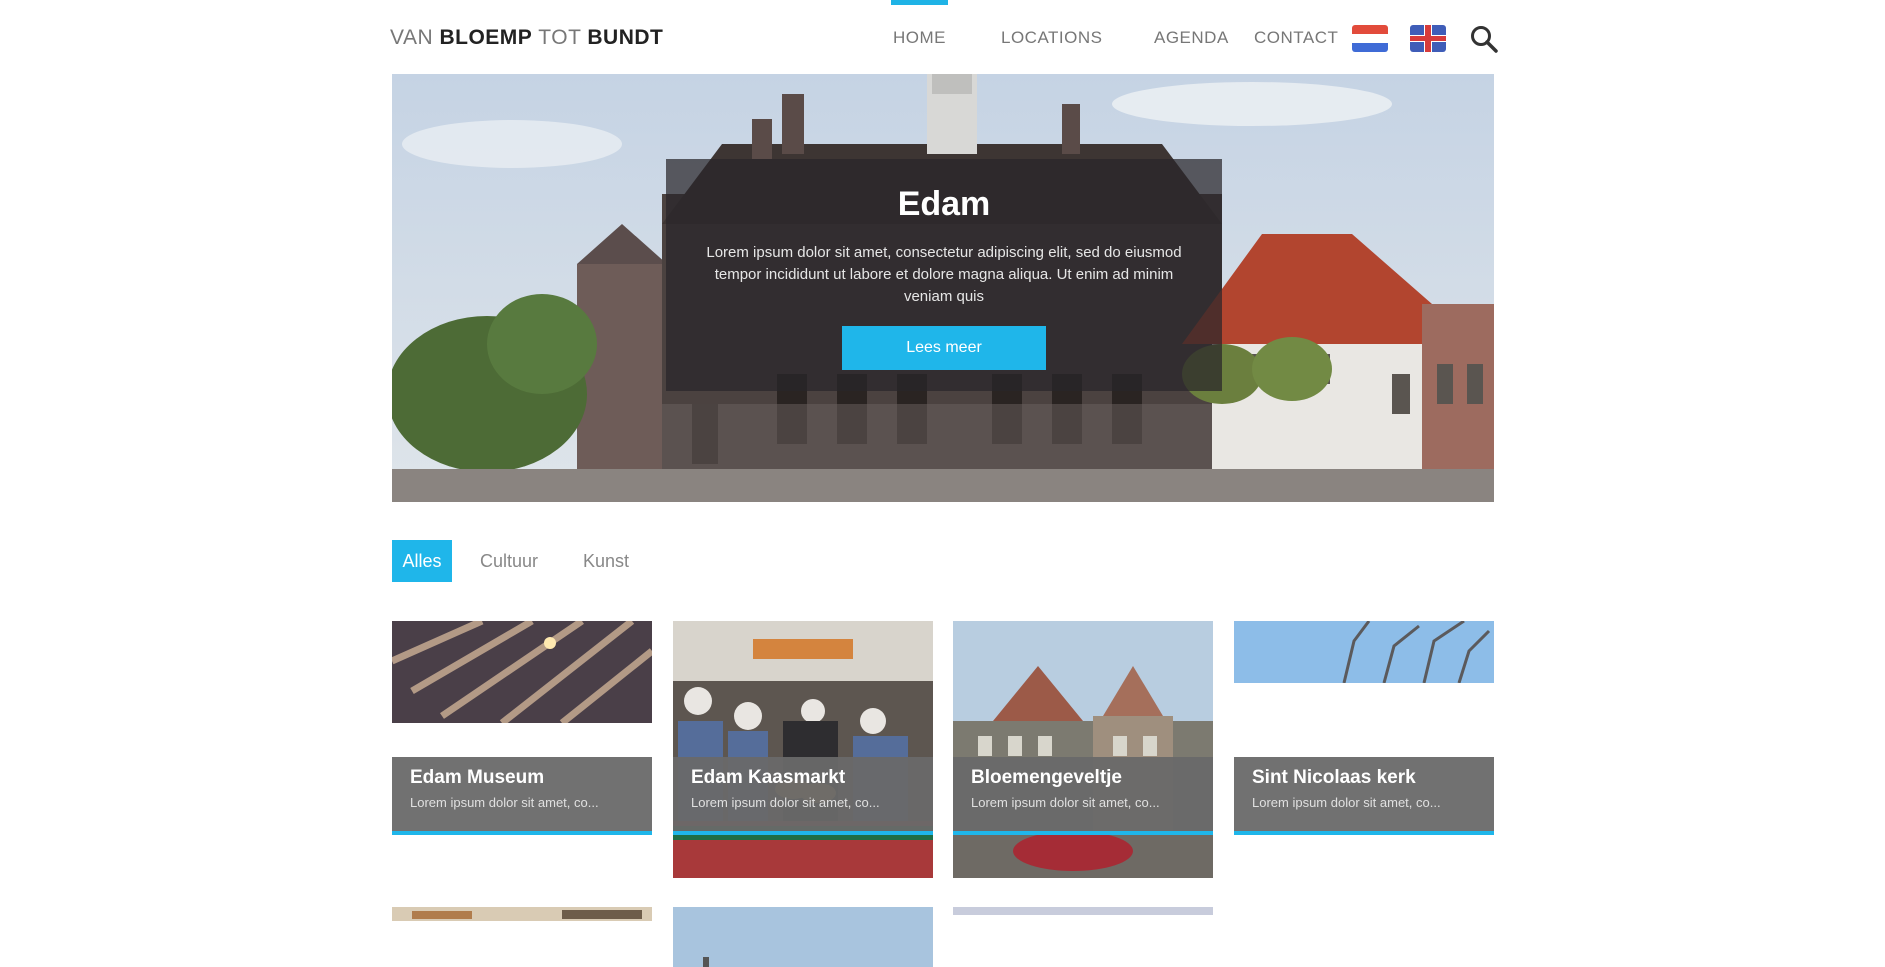 This screenshot has width=1885, height=967. Describe the element at coordinates (422, 561) in the screenshot. I see `filter-all: Alles` at that location.